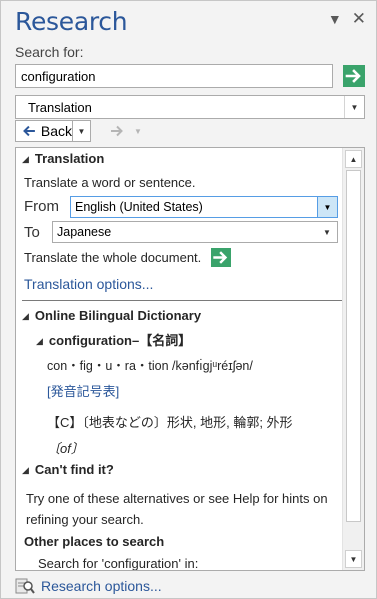 This screenshot has height=599, width=377. Describe the element at coordinates (32, 232) in the screenshot. I see `to-label: To` at that location.